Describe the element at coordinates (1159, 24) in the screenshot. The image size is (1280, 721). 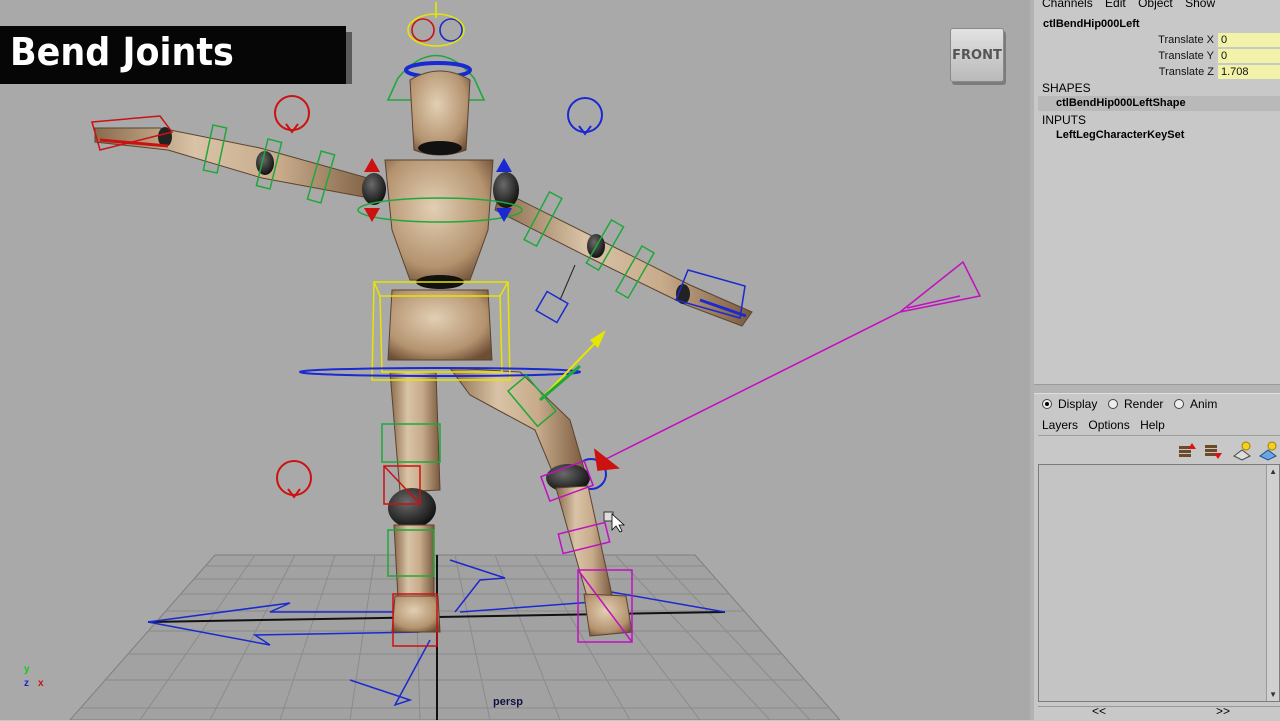
I see `selected-node-name: ctlBendHip000Left` at that location.